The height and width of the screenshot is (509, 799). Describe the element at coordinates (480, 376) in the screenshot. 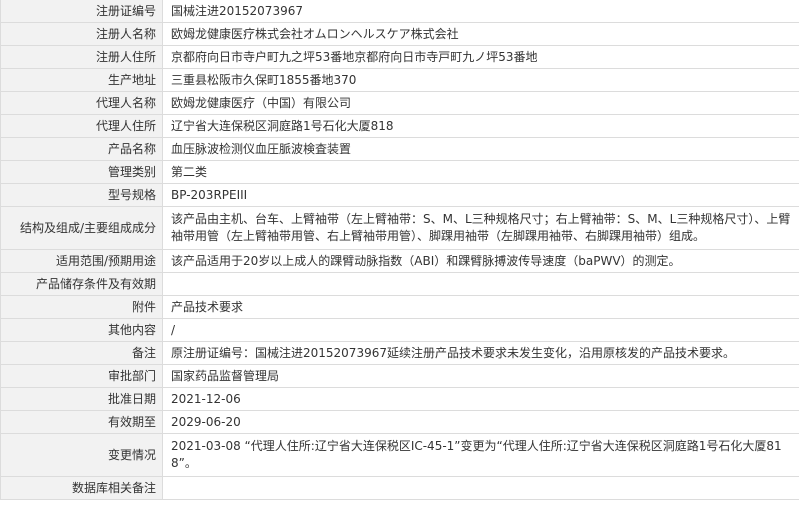

I see `field-value: 国家药品监督管理局` at that location.